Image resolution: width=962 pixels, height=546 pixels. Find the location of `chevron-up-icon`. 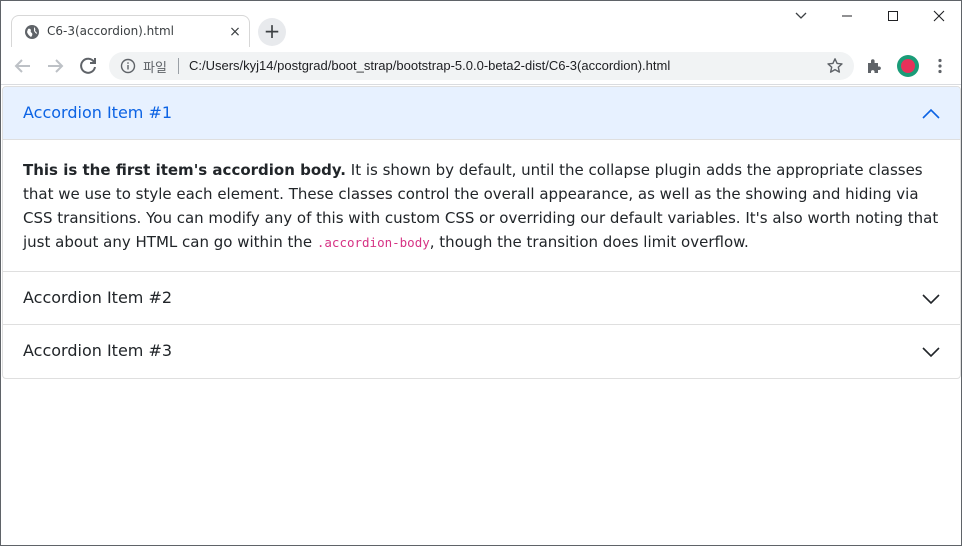

chevron-up-icon is located at coordinates (931, 113).